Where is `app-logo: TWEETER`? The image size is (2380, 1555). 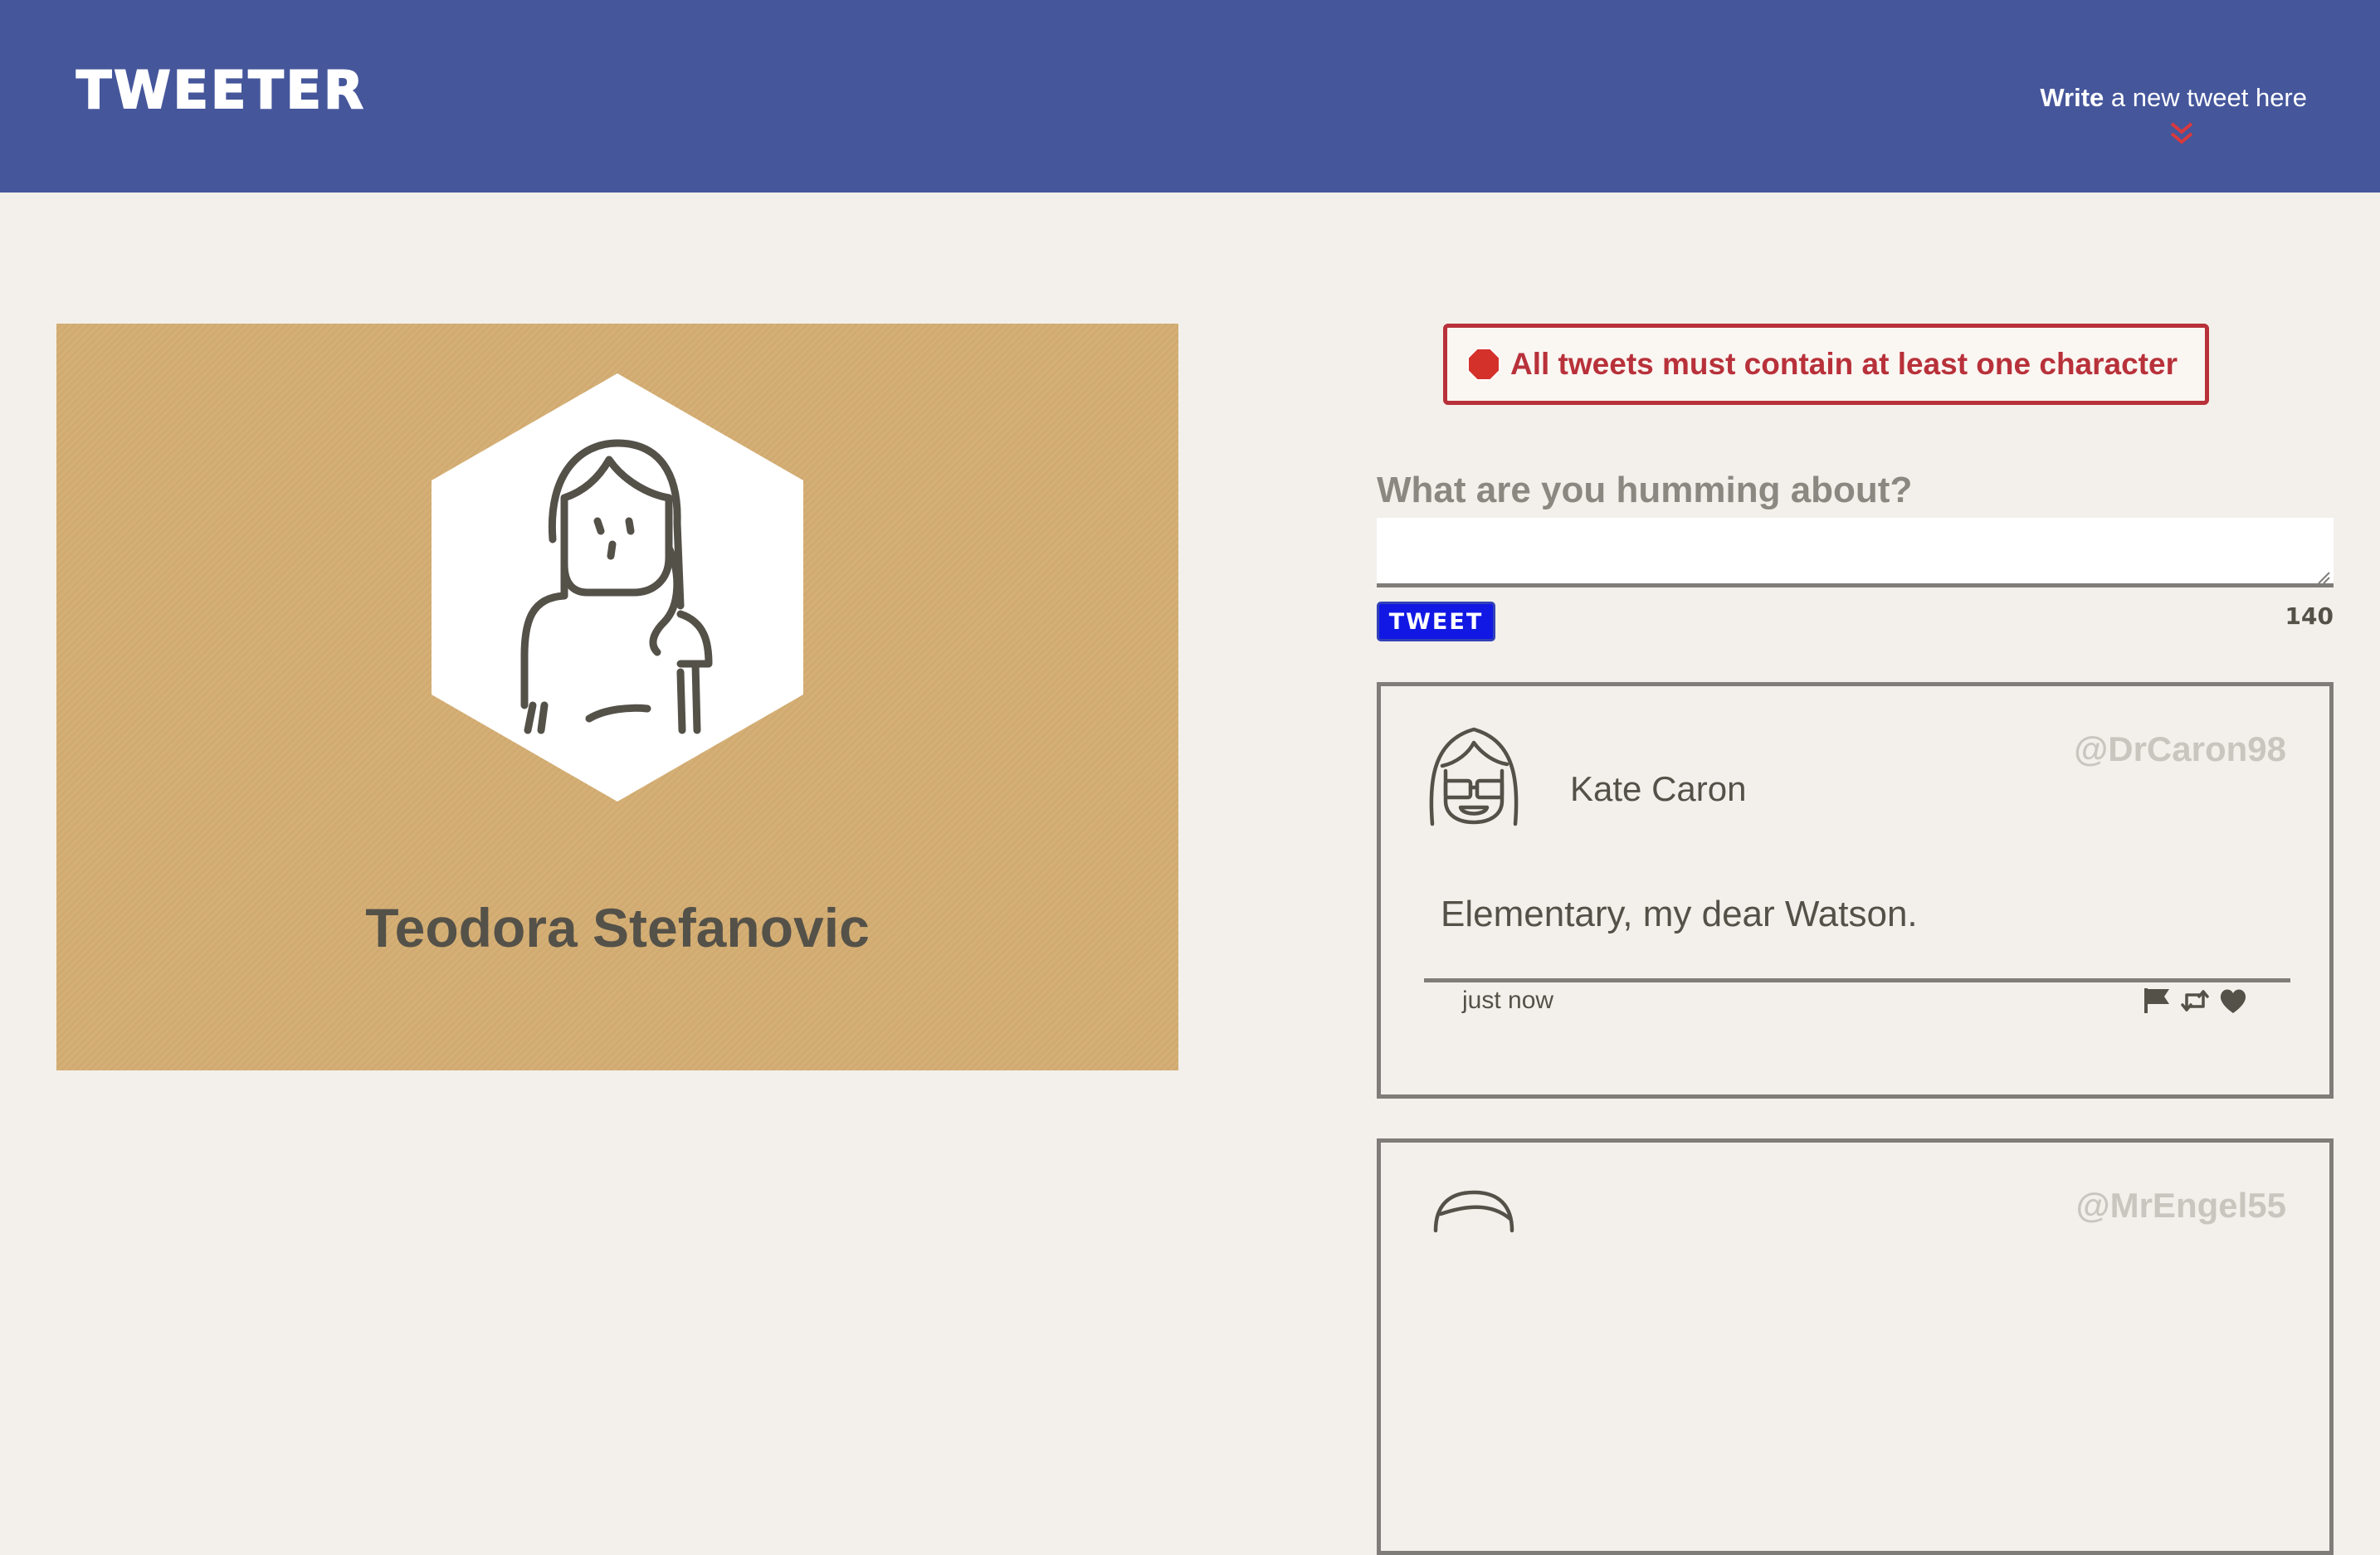
app-logo: TWEETER is located at coordinates (221, 90).